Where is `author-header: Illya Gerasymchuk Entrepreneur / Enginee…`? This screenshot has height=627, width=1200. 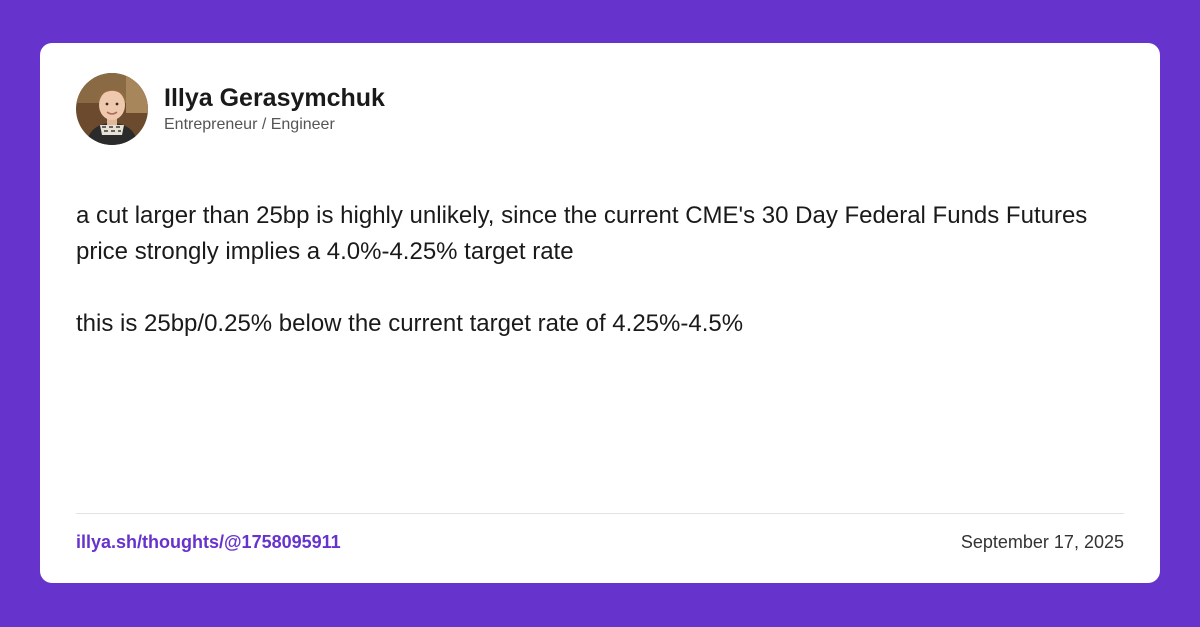 author-header: Illya Gerasymchuk Entrepreneur / Enginee… is located at coordinates (230, 109).